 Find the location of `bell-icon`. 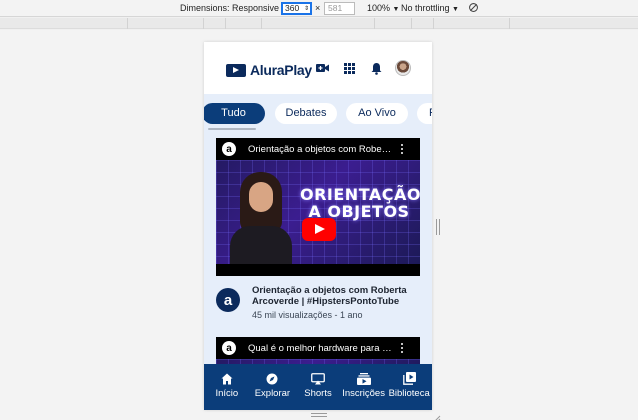

bell-icon is located at coordinates (376, 68).